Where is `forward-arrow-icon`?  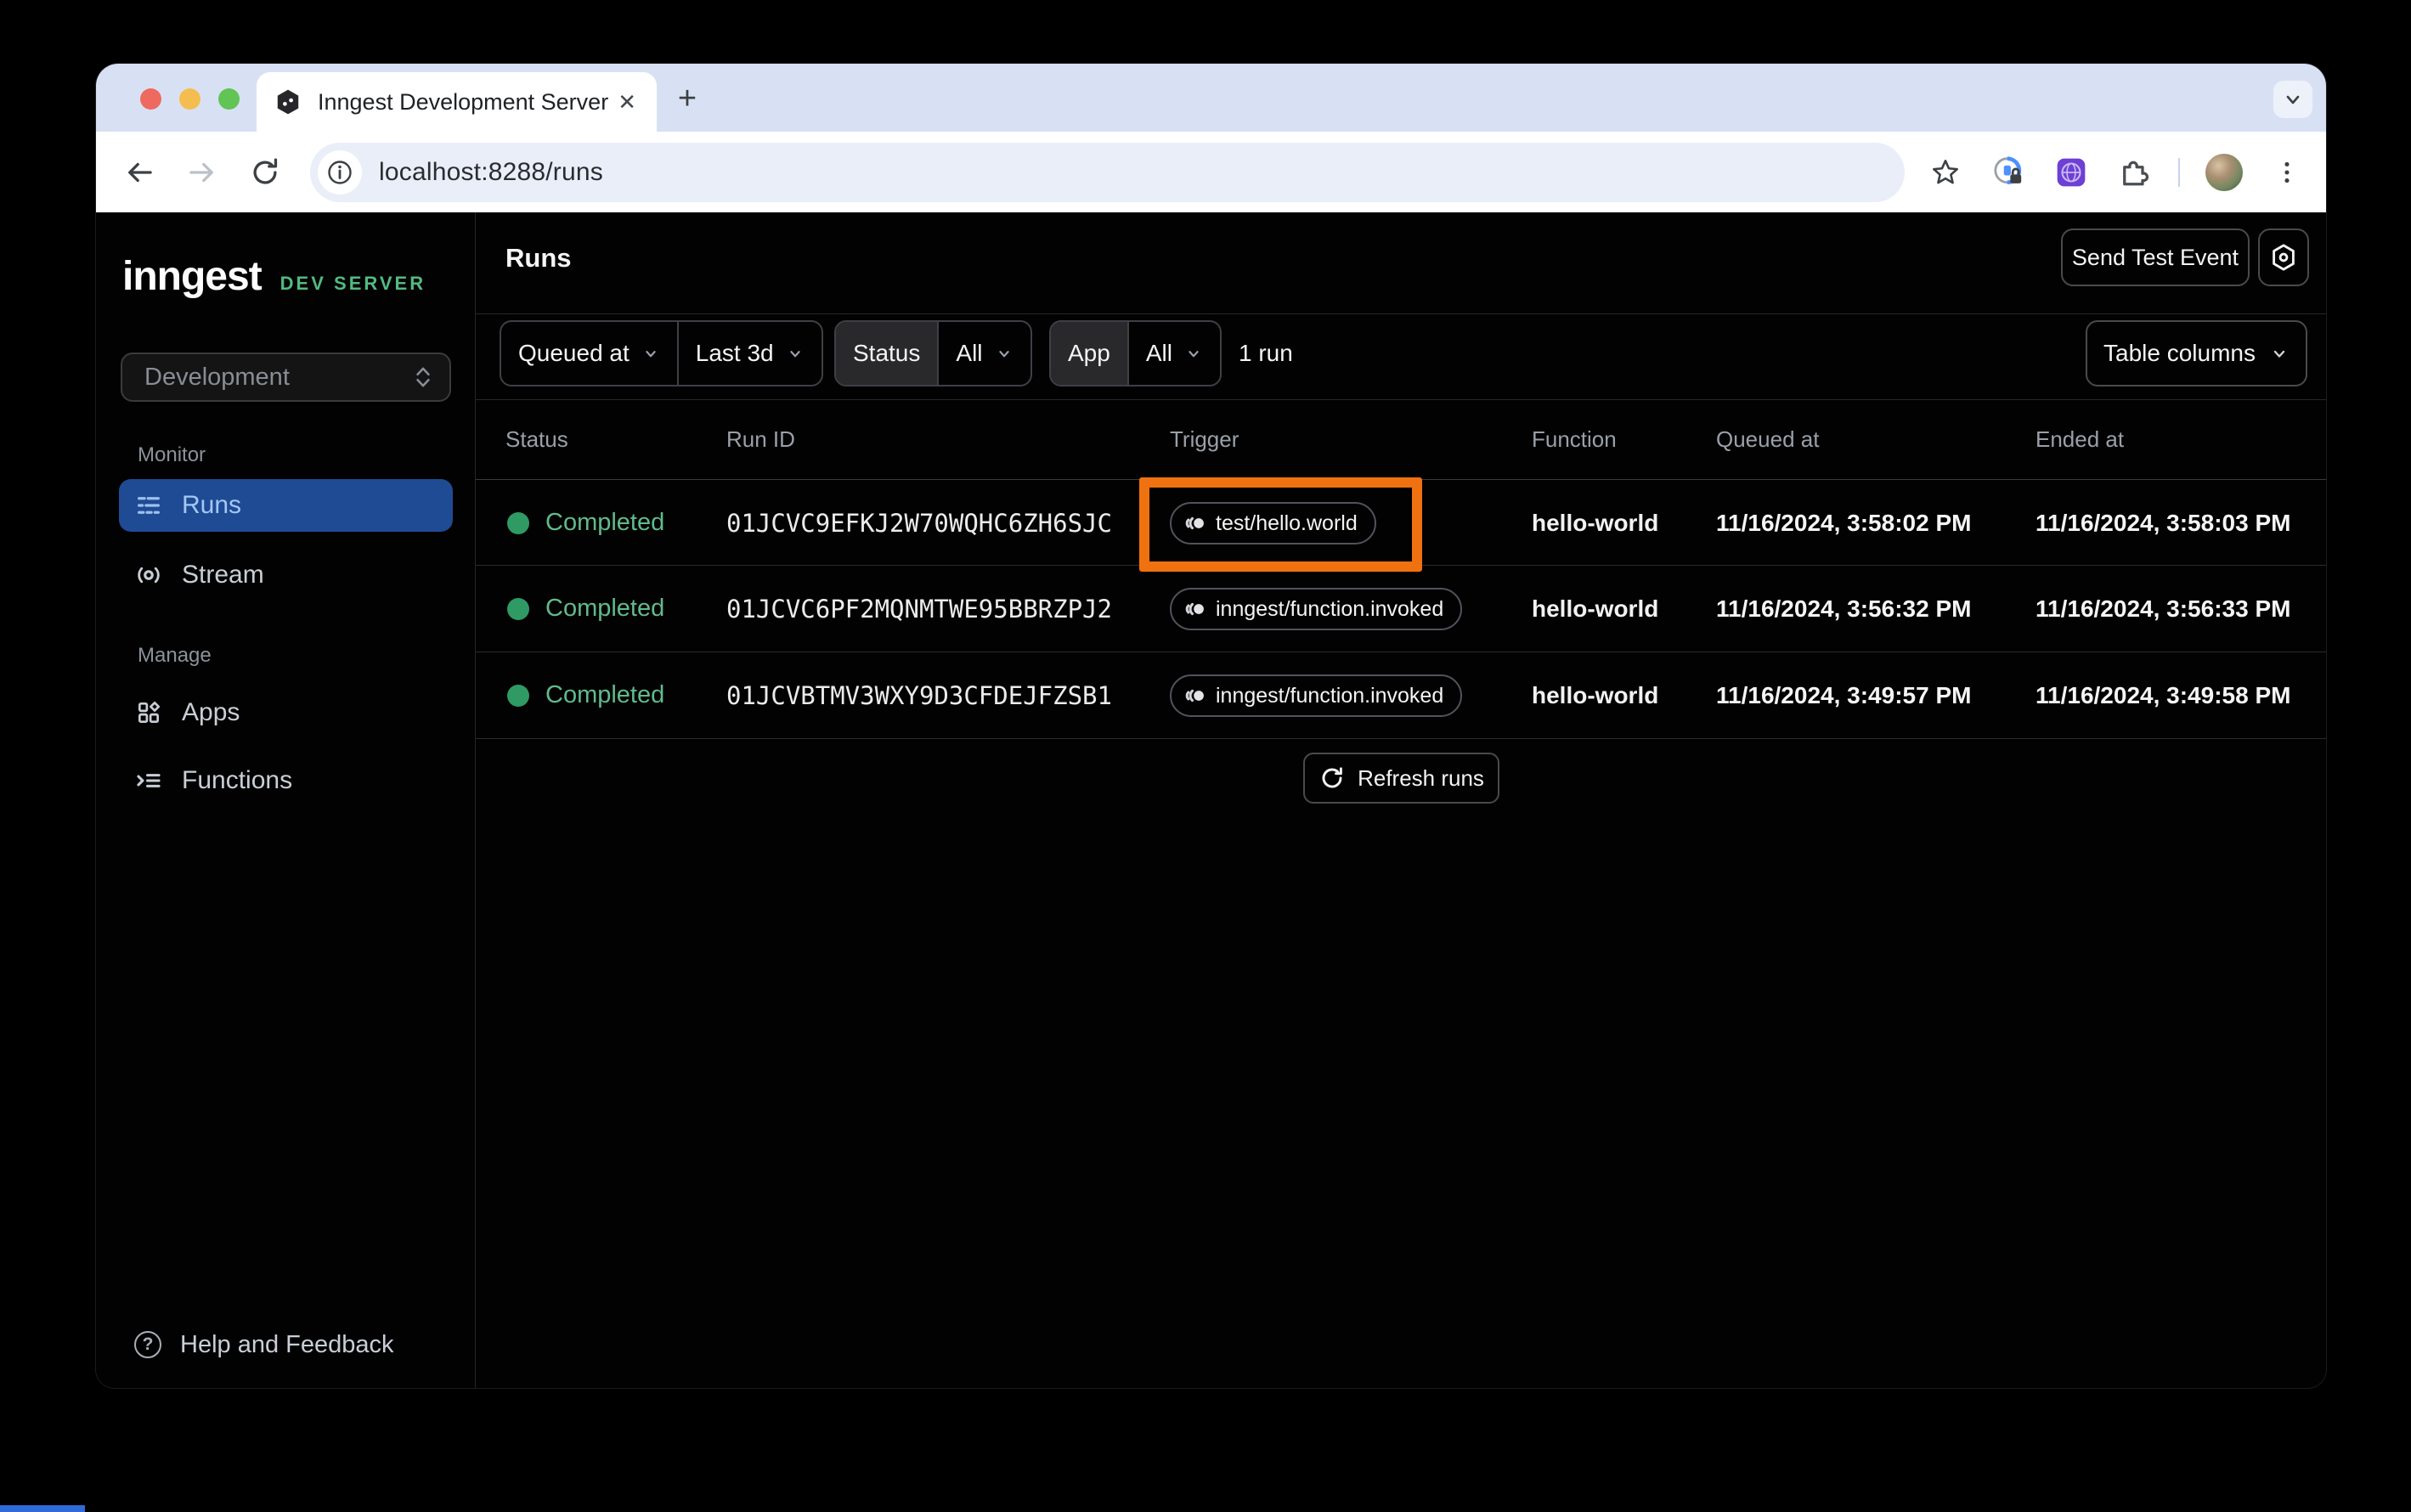
forward-arrow-icon is located at coordinates (201, 172).